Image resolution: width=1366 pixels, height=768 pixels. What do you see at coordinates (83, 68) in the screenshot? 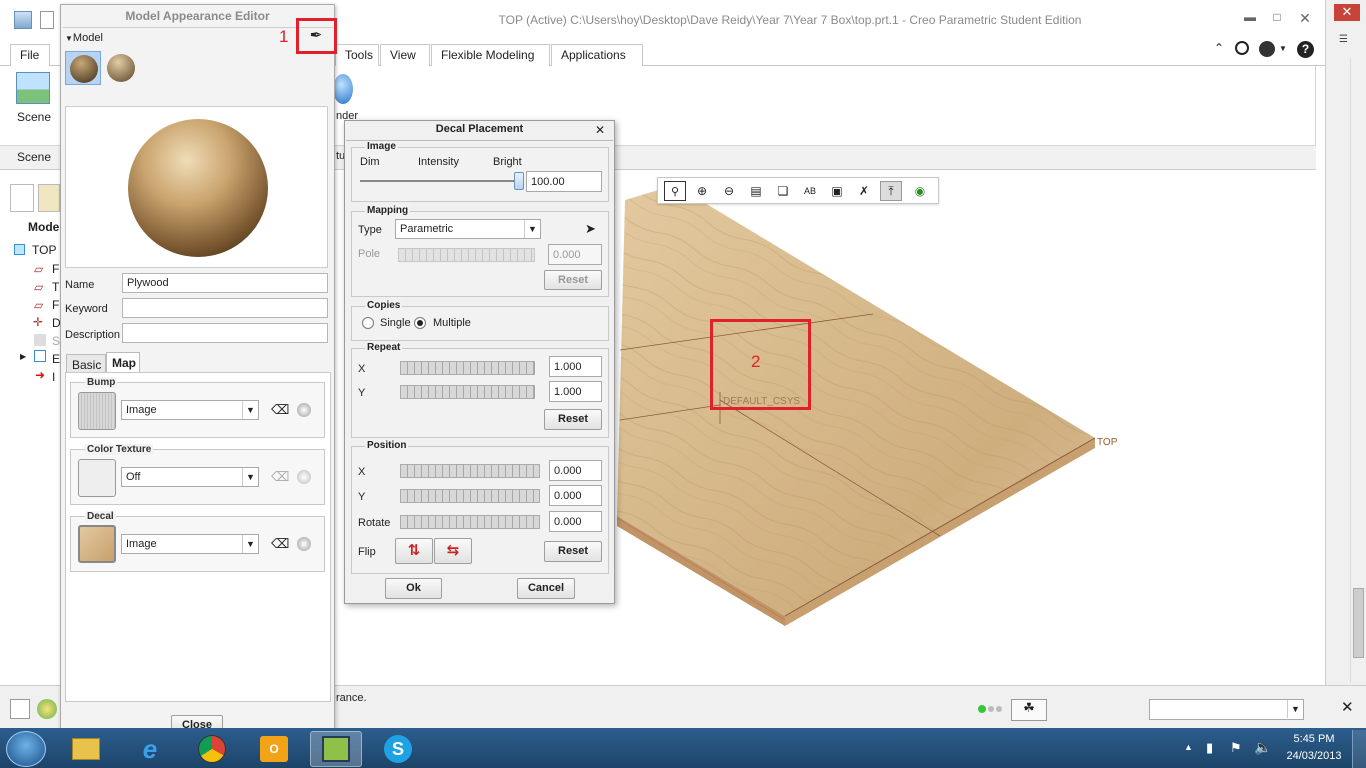
I see `appearance-swatch-selected` at bounding box center [83, 68].